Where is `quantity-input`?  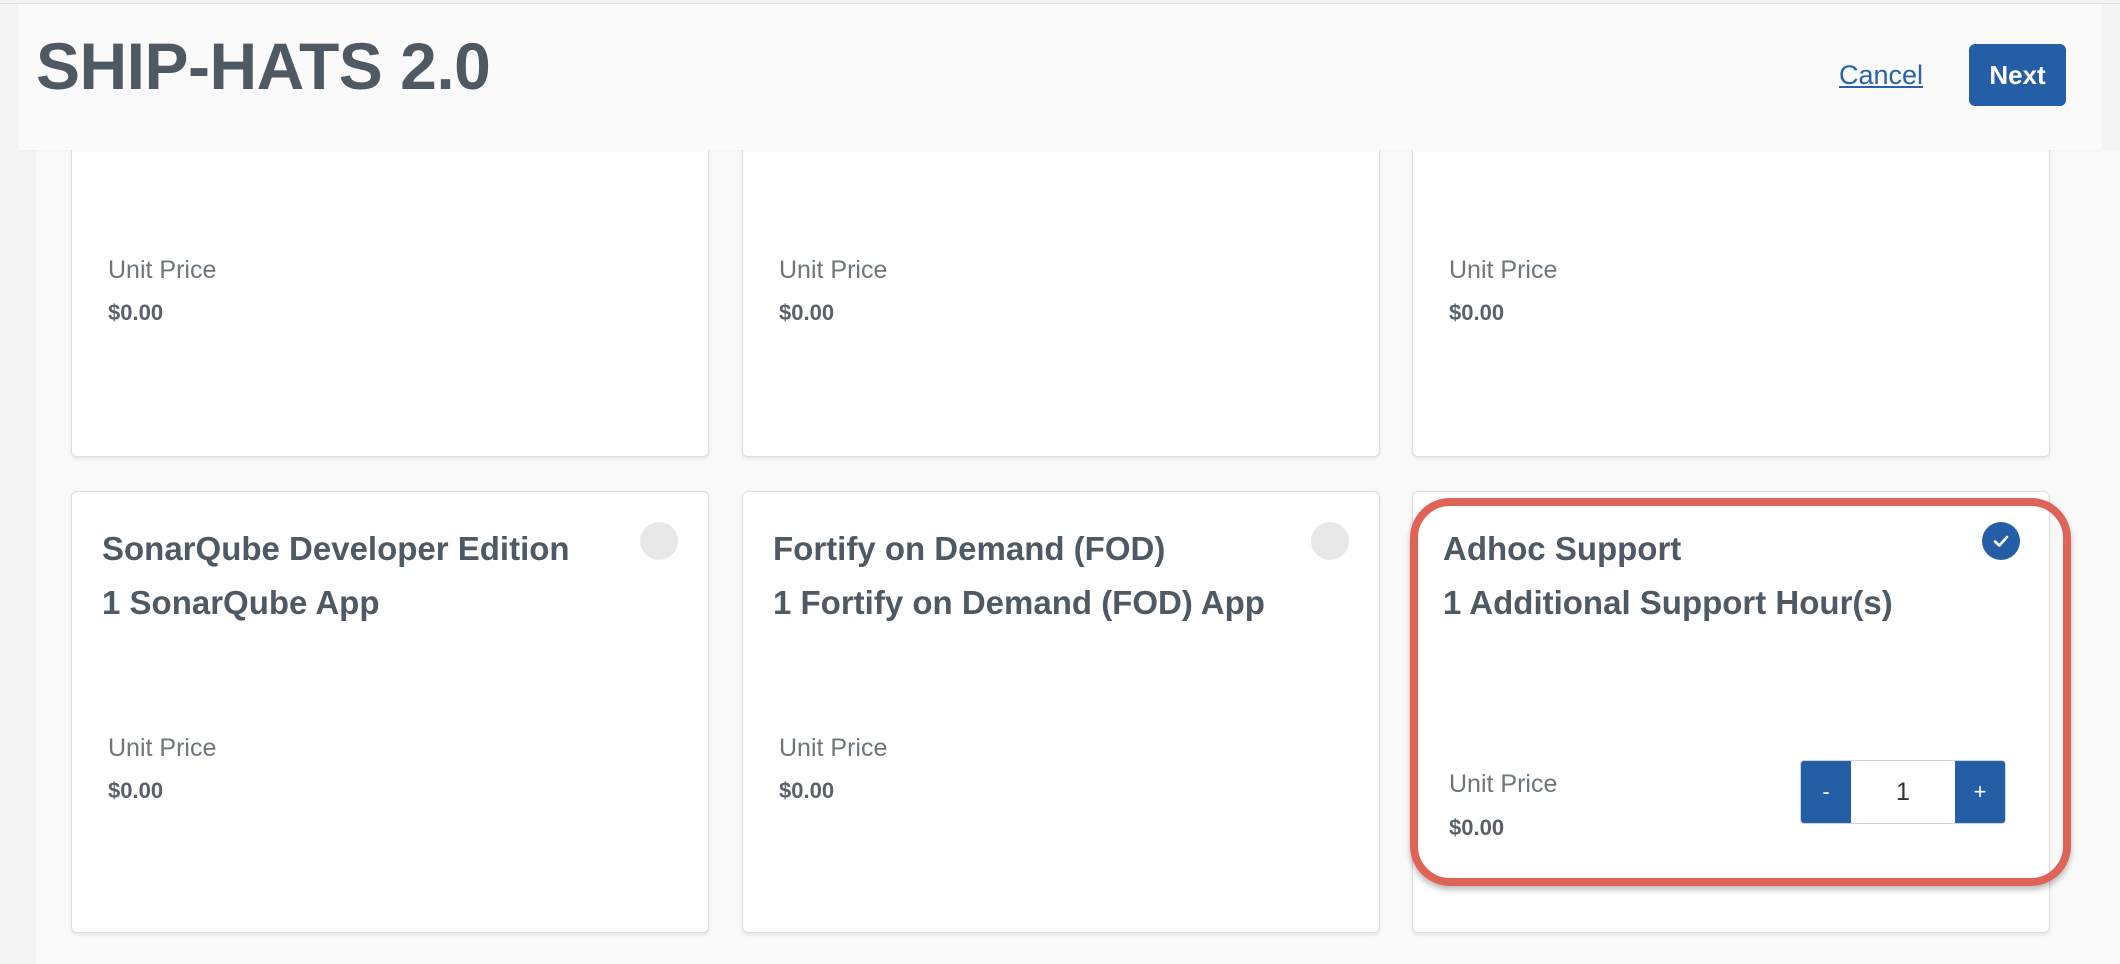 quantity-input is located at coordinates (1903, 792).